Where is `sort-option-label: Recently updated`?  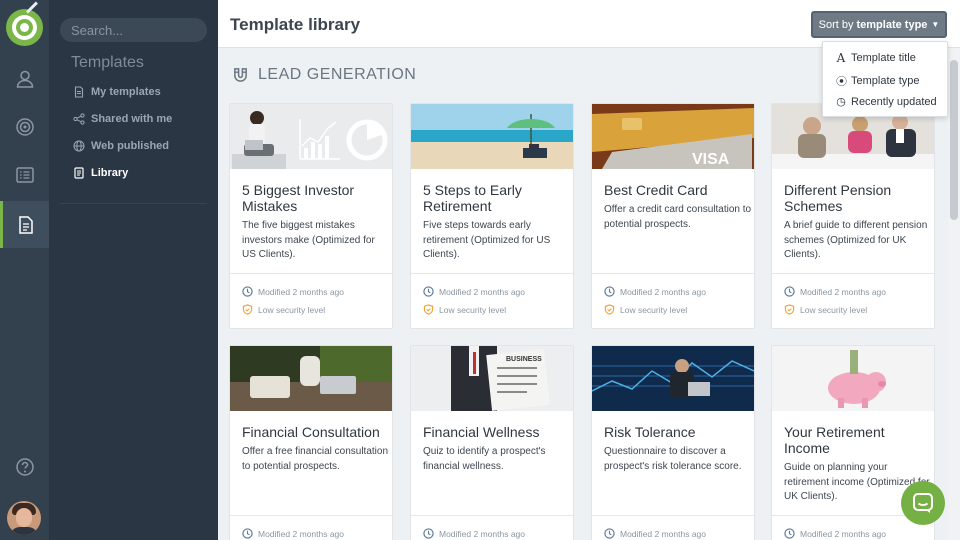
sort-option-label: Recently updated is located at coordinates (894, 101).